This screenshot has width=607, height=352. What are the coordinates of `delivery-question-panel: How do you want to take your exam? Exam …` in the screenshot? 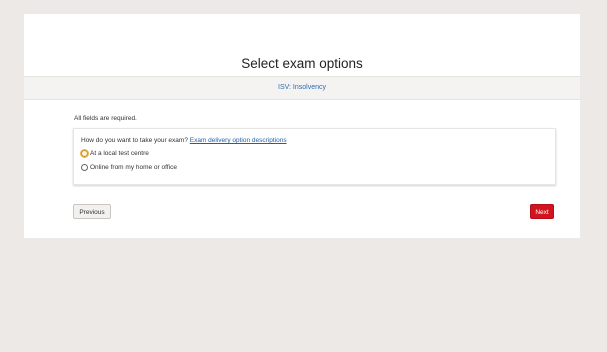 It's located at (314, 156).